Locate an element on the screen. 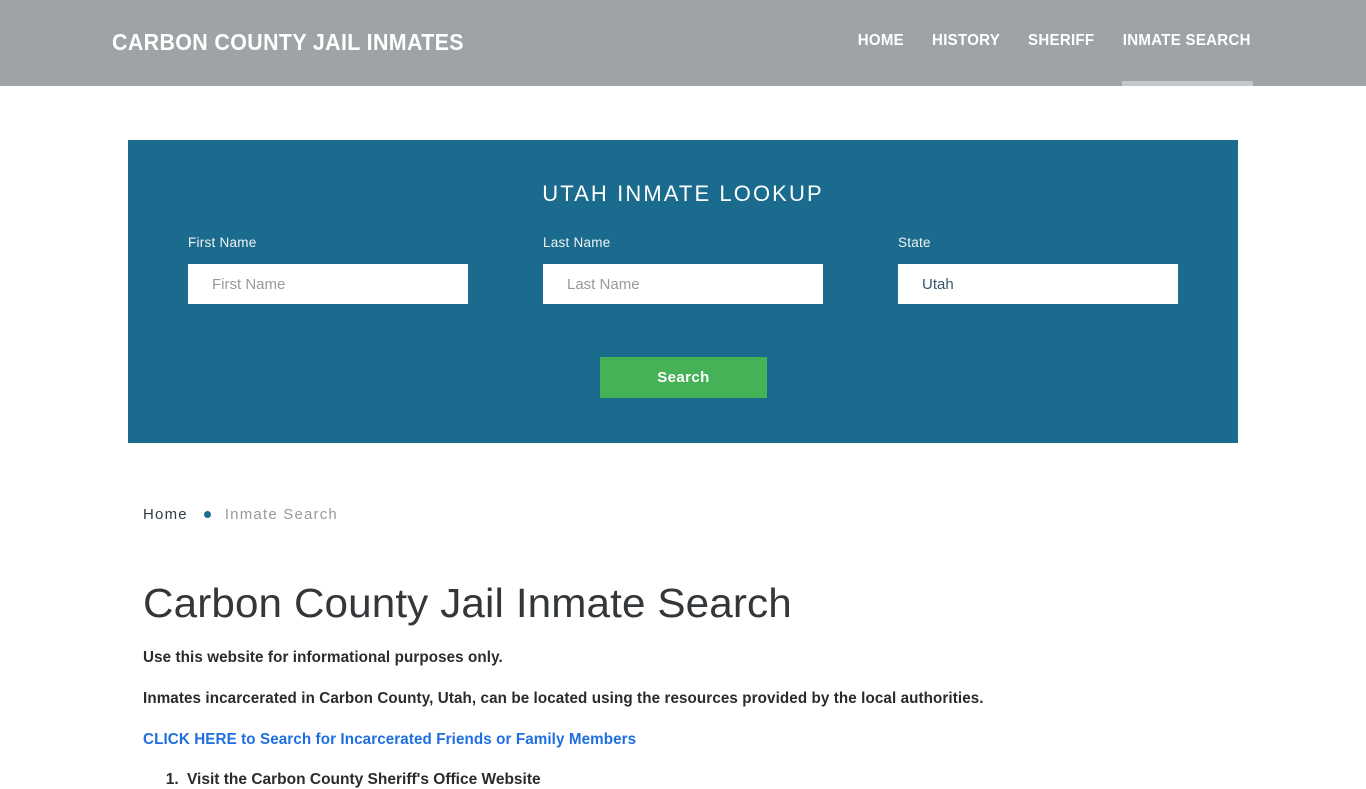 This screenshot has width=1366, height=789. field-first-name: First Name is located at coordinates (328, 269).